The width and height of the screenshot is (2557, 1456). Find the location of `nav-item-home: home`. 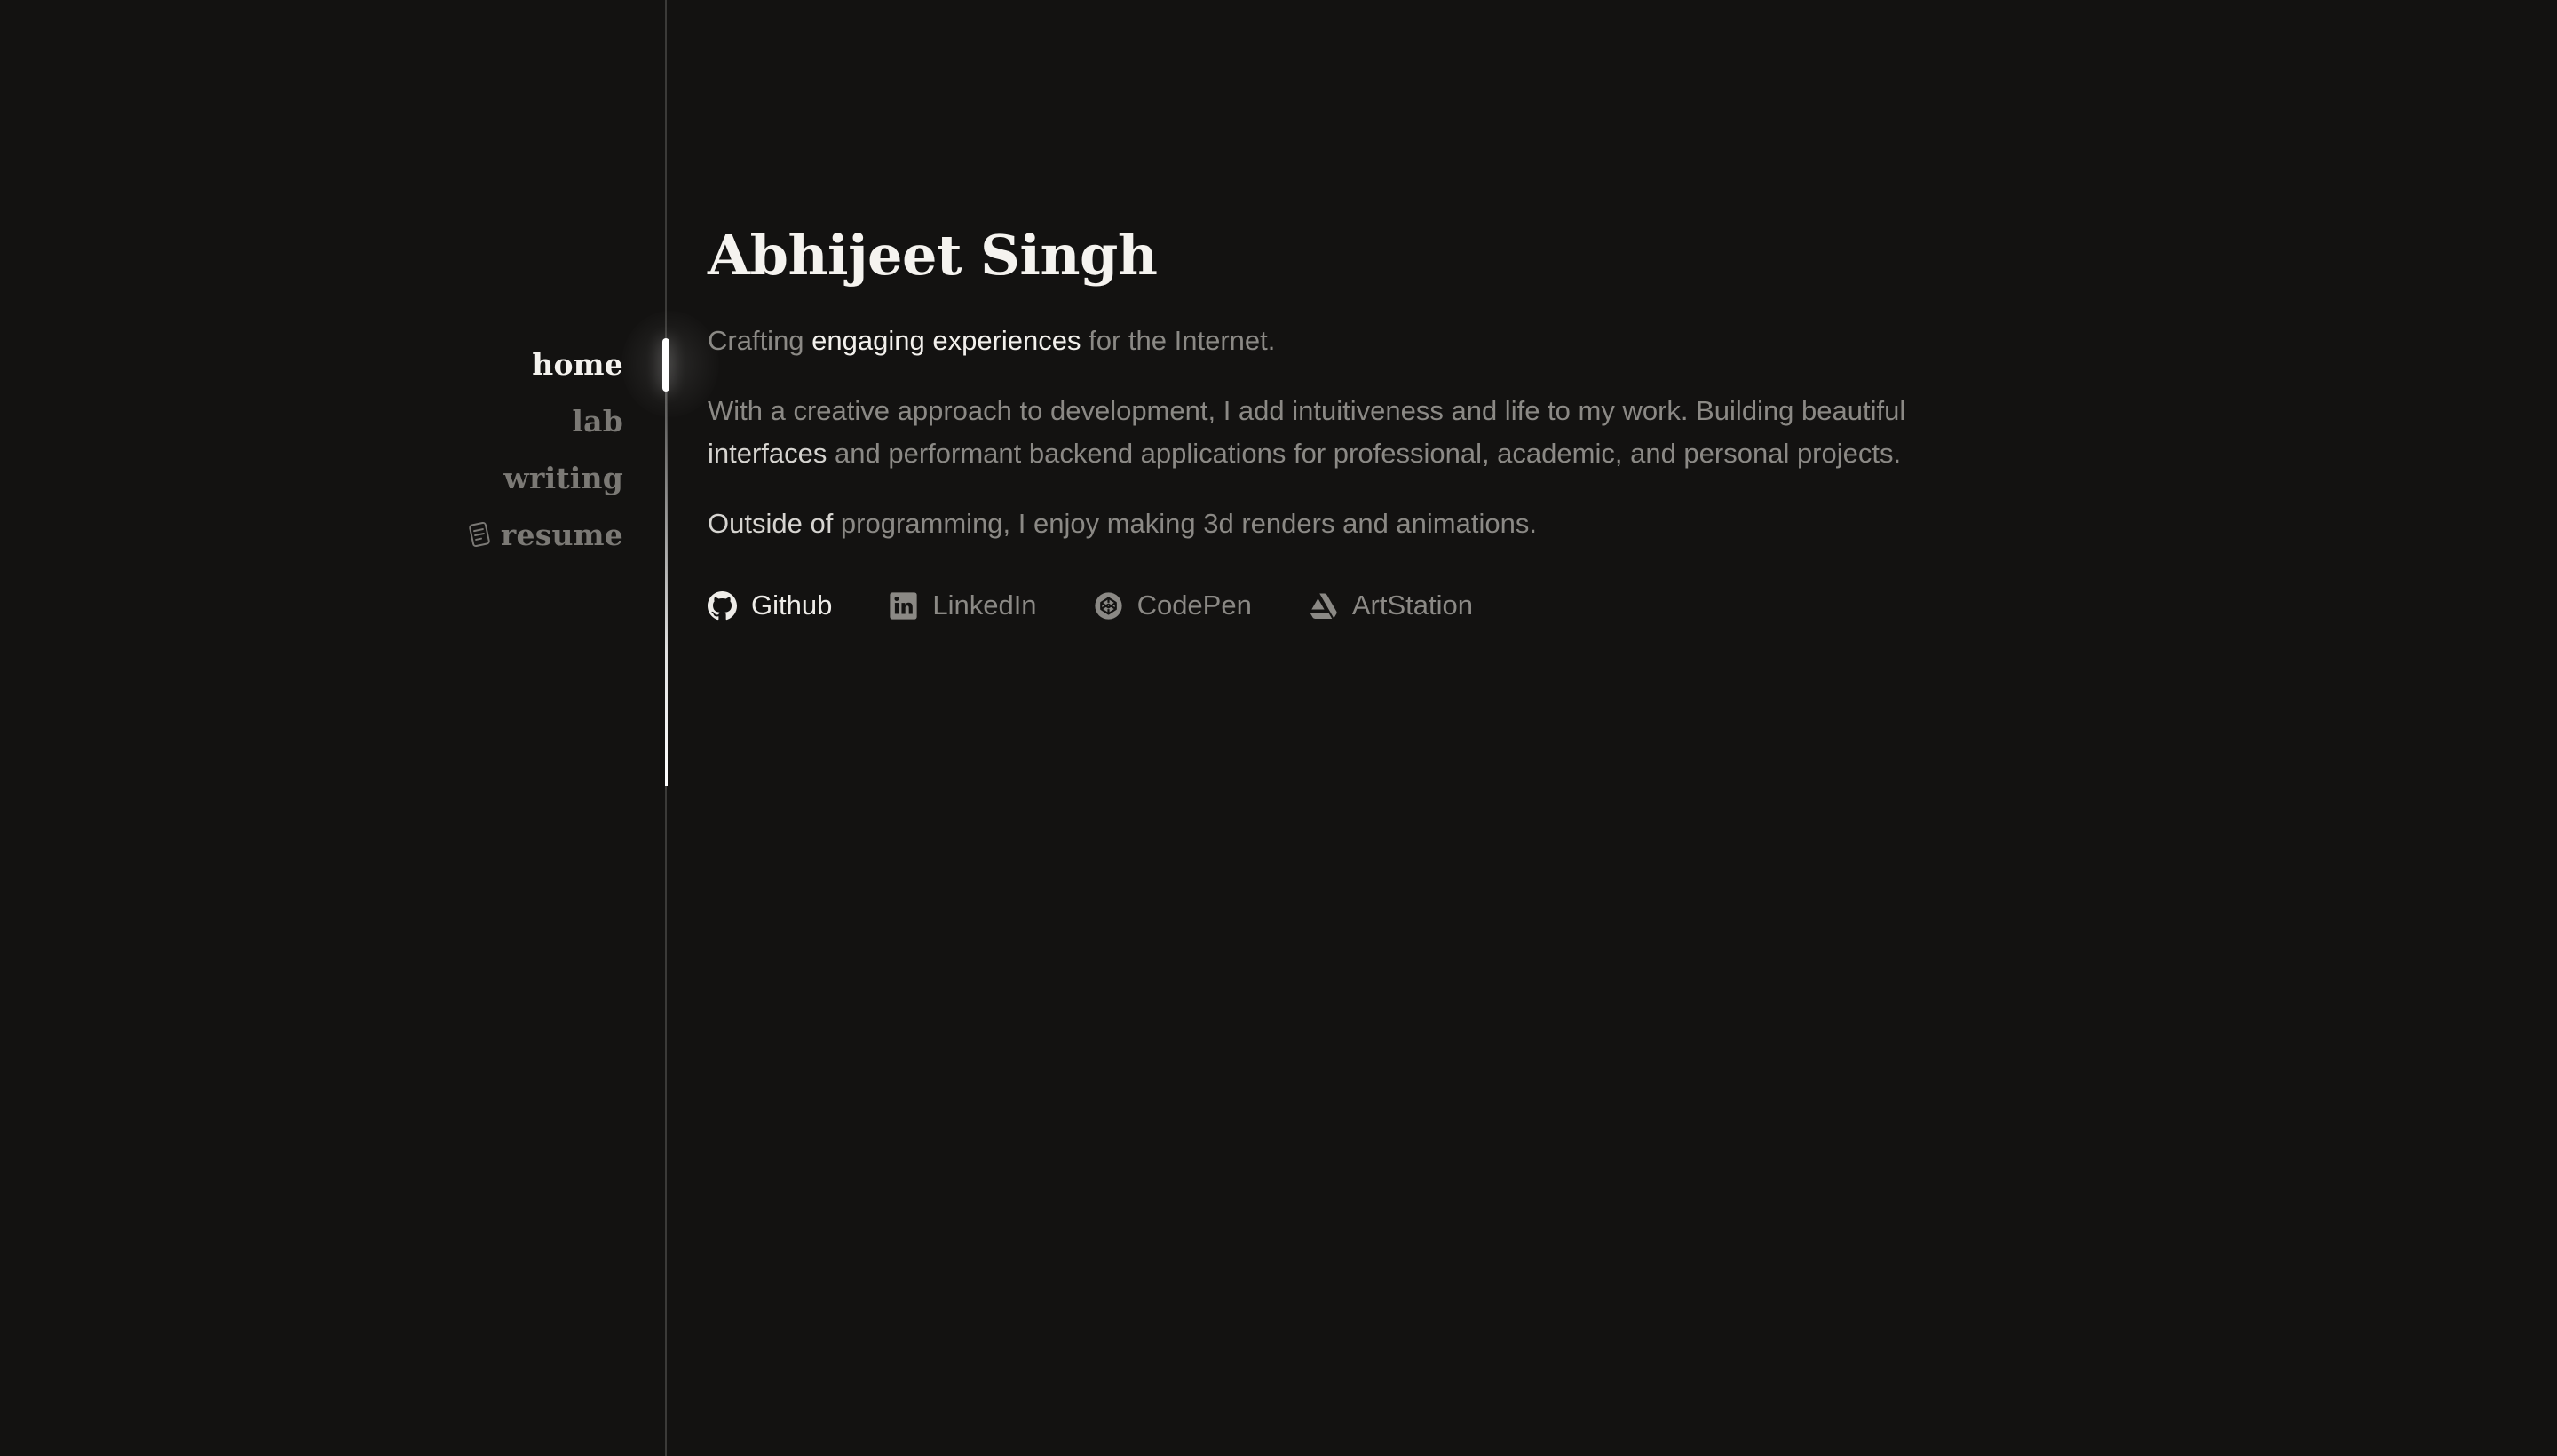

nav-item-home: home is located at coordinates (577, 364).